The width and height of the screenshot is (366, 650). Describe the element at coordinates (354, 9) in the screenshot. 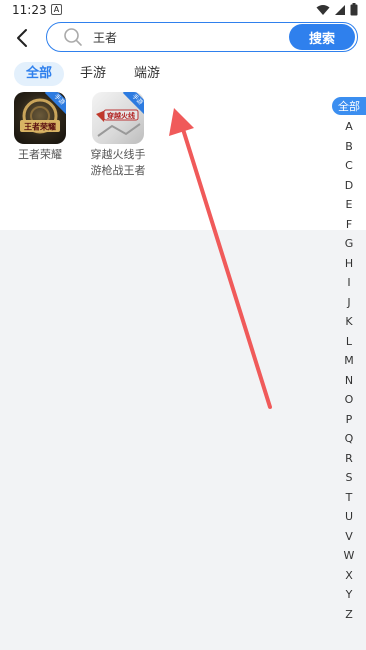

I see `battery-icon` at that location.